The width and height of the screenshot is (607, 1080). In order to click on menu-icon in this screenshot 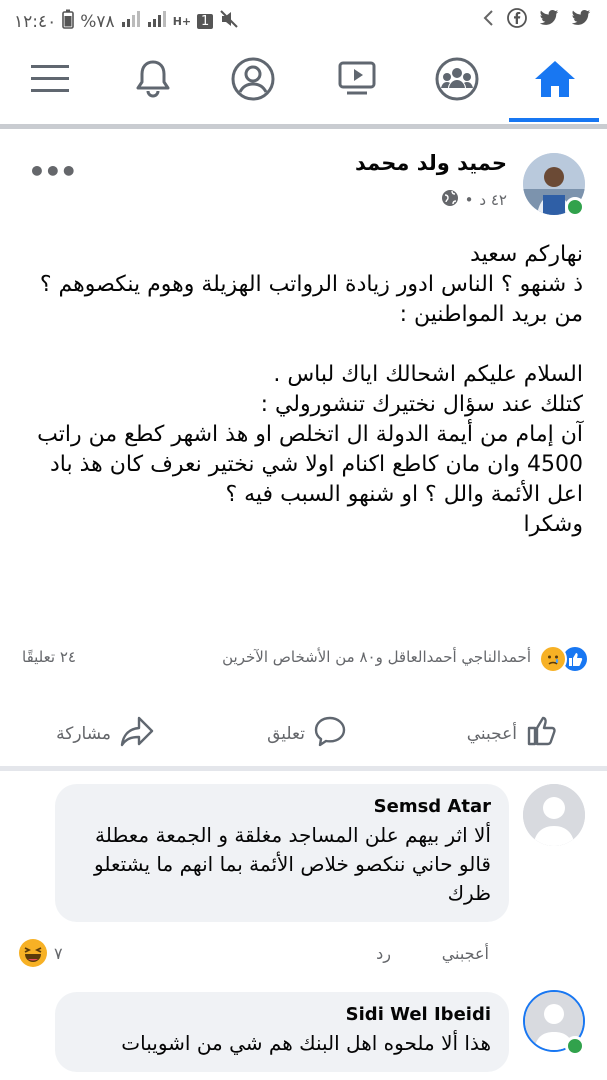, I will do `click(50, 81)`.